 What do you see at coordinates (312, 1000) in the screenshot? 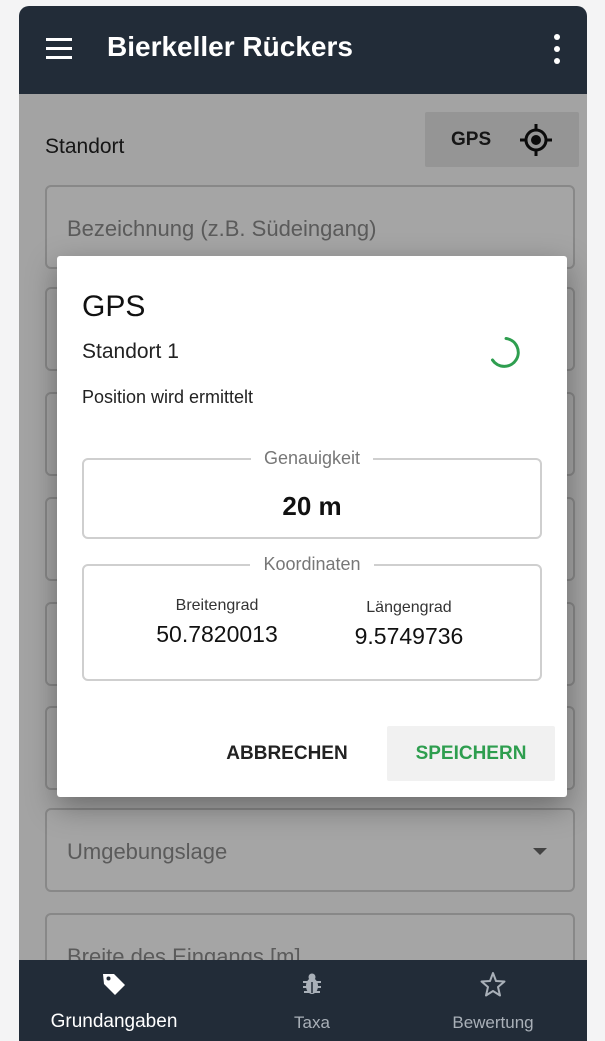
I see `nav-item-taxa: Taxa` at bounding box center [312, 1000].